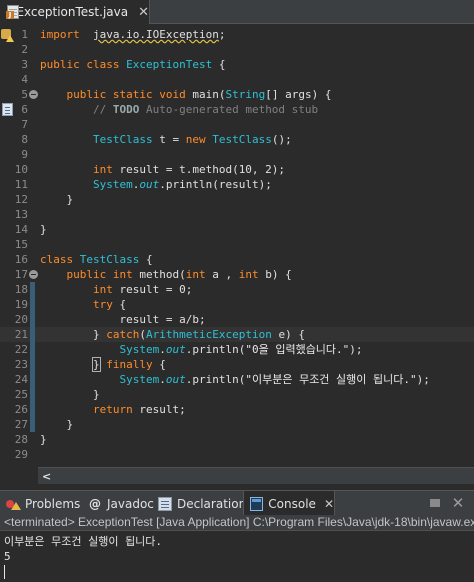 The height and width of the screenshot is (582, 474). Describe the element at coordinates (24, 34) in the screenshot. I see `line-number: 1` at that location.